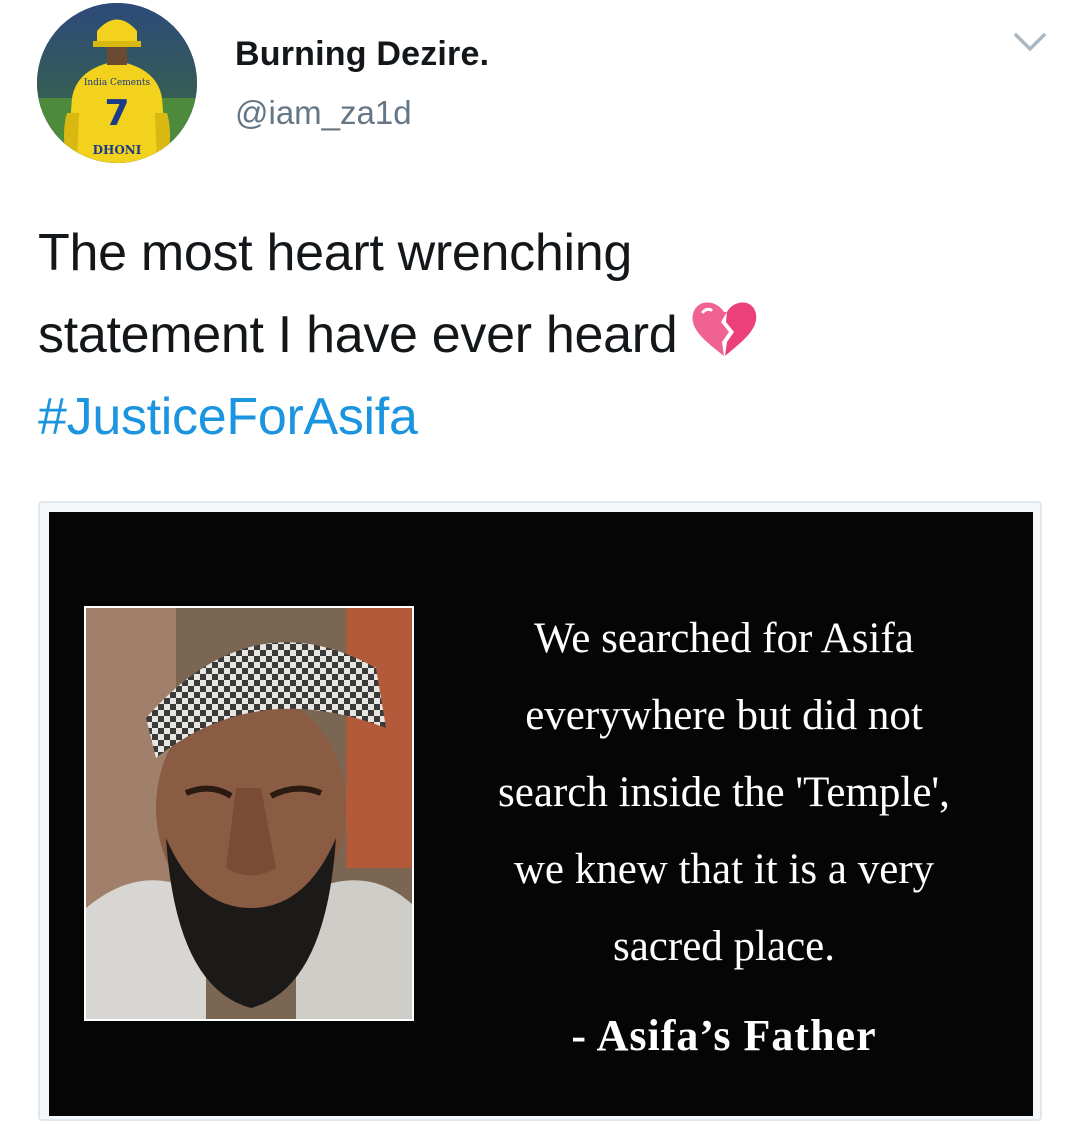 This screenshot has height=1125, width=1080. What do you see at coordinates (724, 638) in the screenshot?
I see `quote-line: We searched for Asifa` at bounding box center [724, 638].